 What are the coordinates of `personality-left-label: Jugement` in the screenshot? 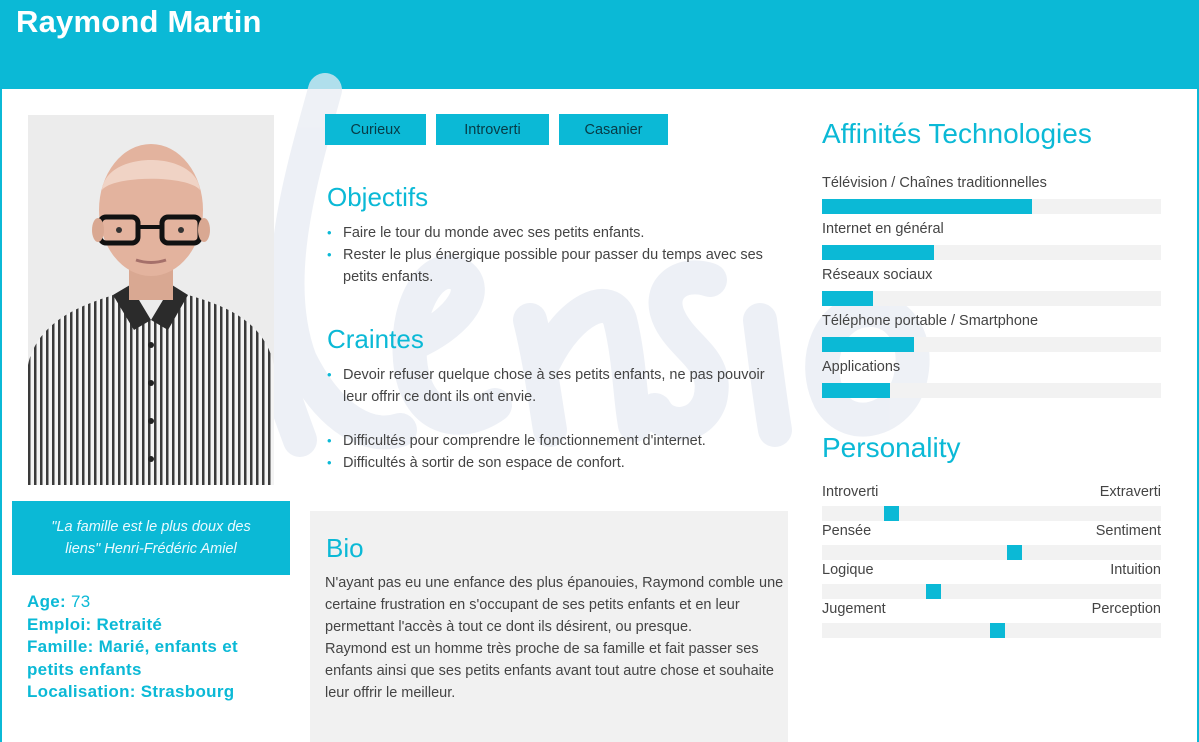 It's located at (854, 609).